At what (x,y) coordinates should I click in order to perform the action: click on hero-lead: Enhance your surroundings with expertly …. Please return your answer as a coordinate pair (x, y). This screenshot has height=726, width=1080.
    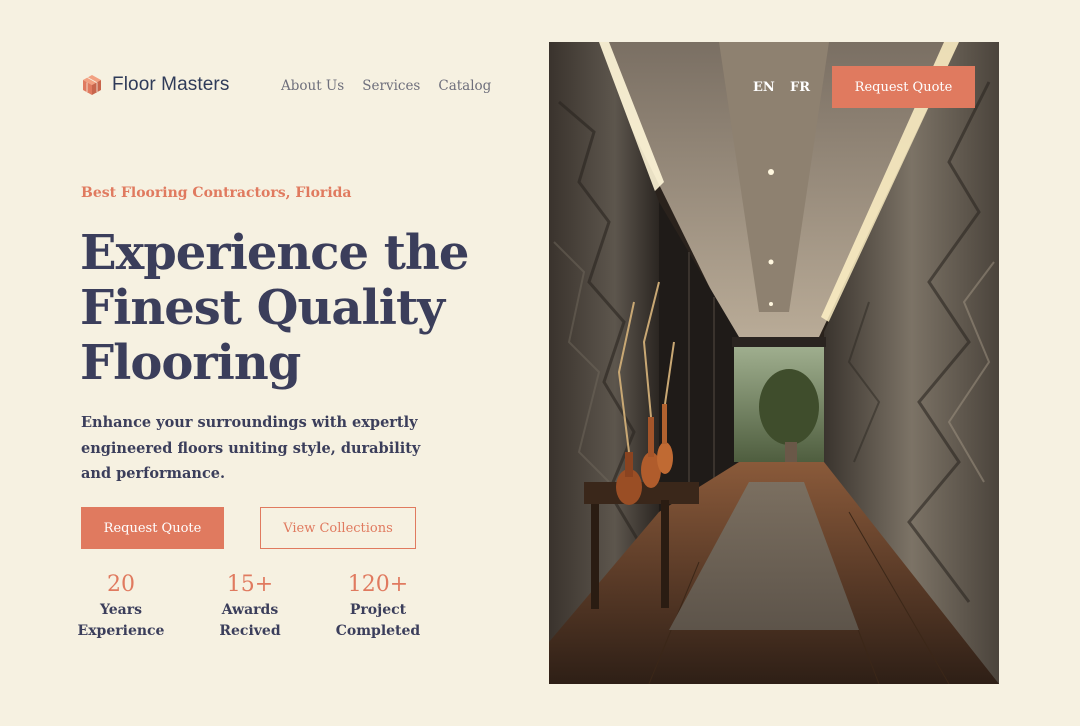
    Looking at the image, I should click on (251, 448).